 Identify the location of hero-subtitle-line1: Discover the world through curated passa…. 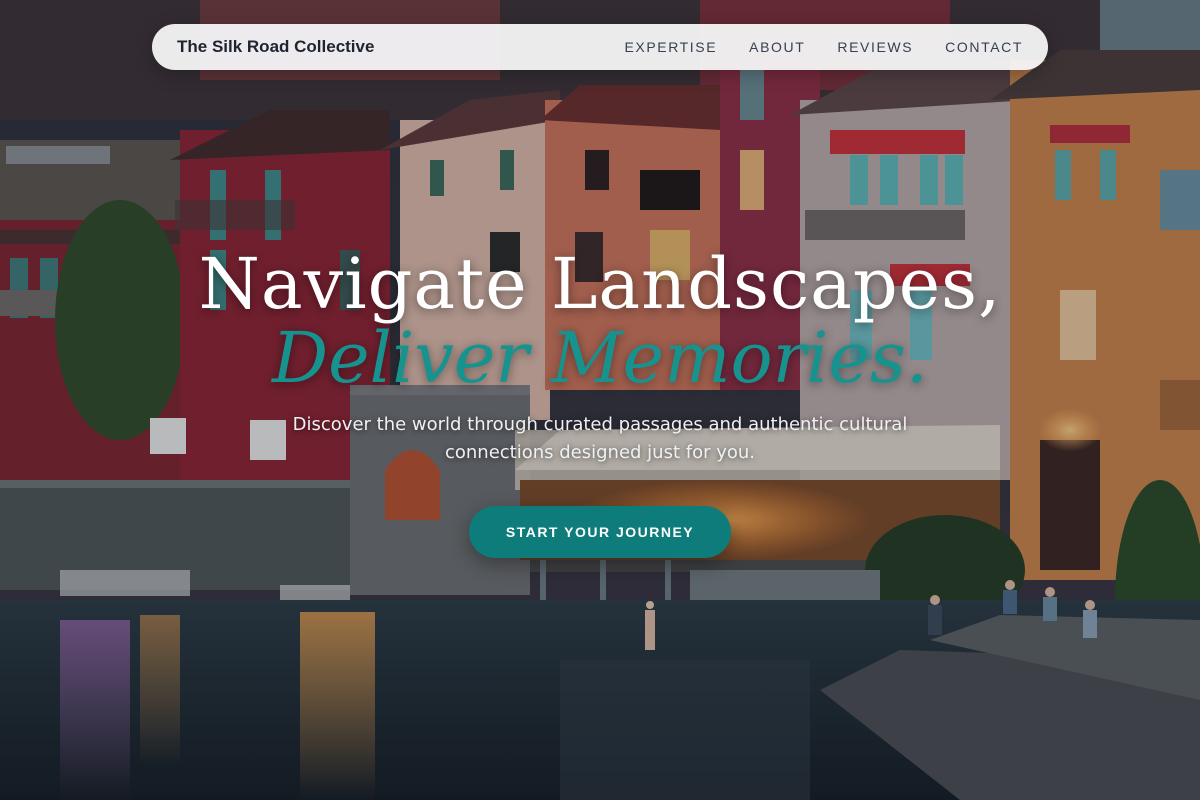
(600, 424).